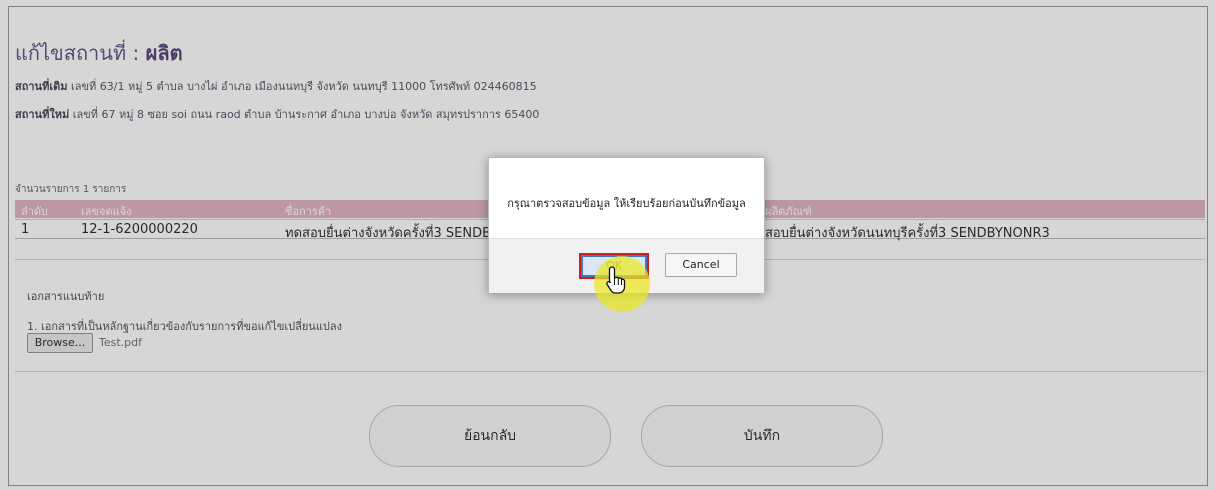  Describe the element at coordinates (701, 265) in the screenshot. I see `cancel-button: Cancel` at that location.